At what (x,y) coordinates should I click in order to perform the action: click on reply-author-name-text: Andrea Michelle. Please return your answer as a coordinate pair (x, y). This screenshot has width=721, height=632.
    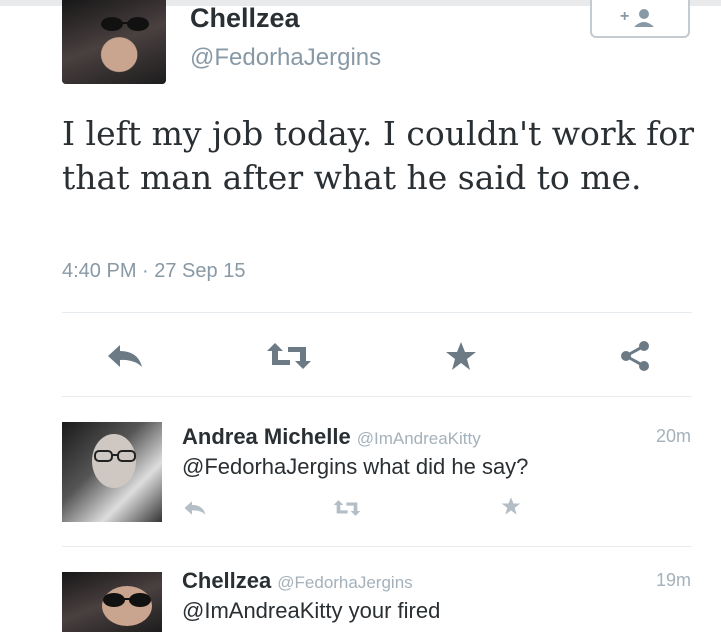
    Looking at the image, I should click on (266, 436).